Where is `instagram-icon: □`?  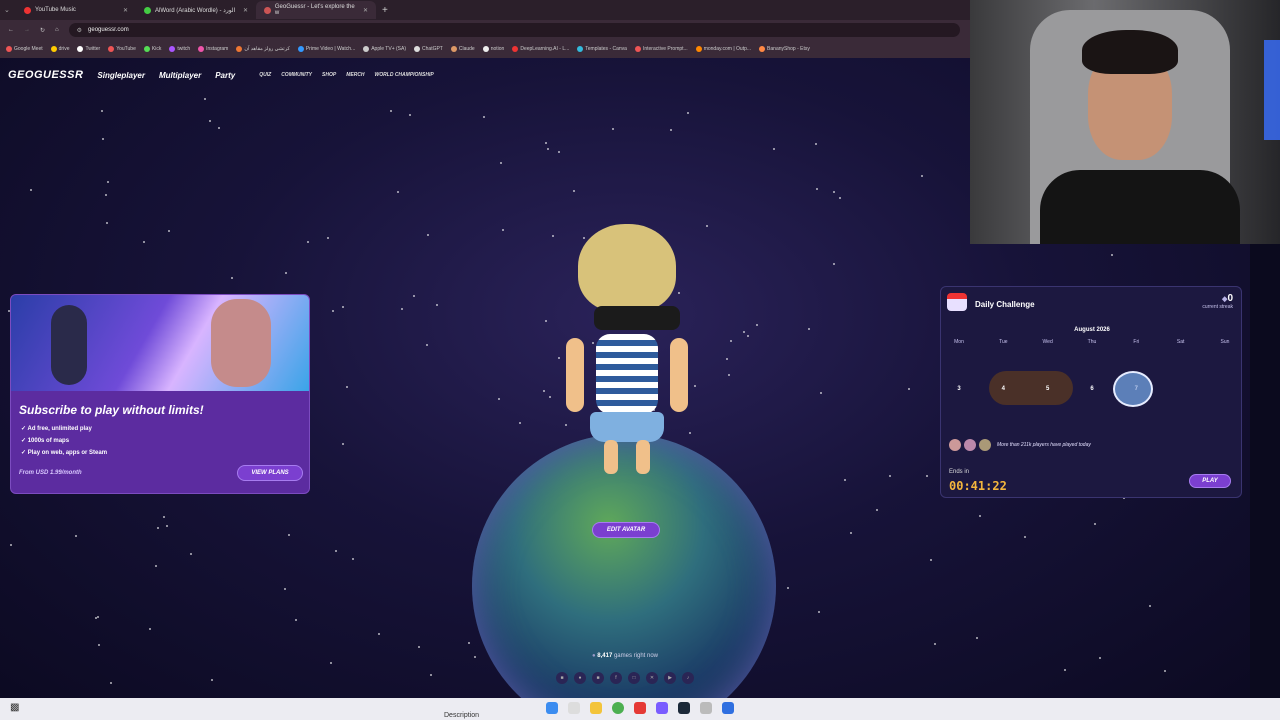 instagram-icon: □ is located at coordinates (634, 678).